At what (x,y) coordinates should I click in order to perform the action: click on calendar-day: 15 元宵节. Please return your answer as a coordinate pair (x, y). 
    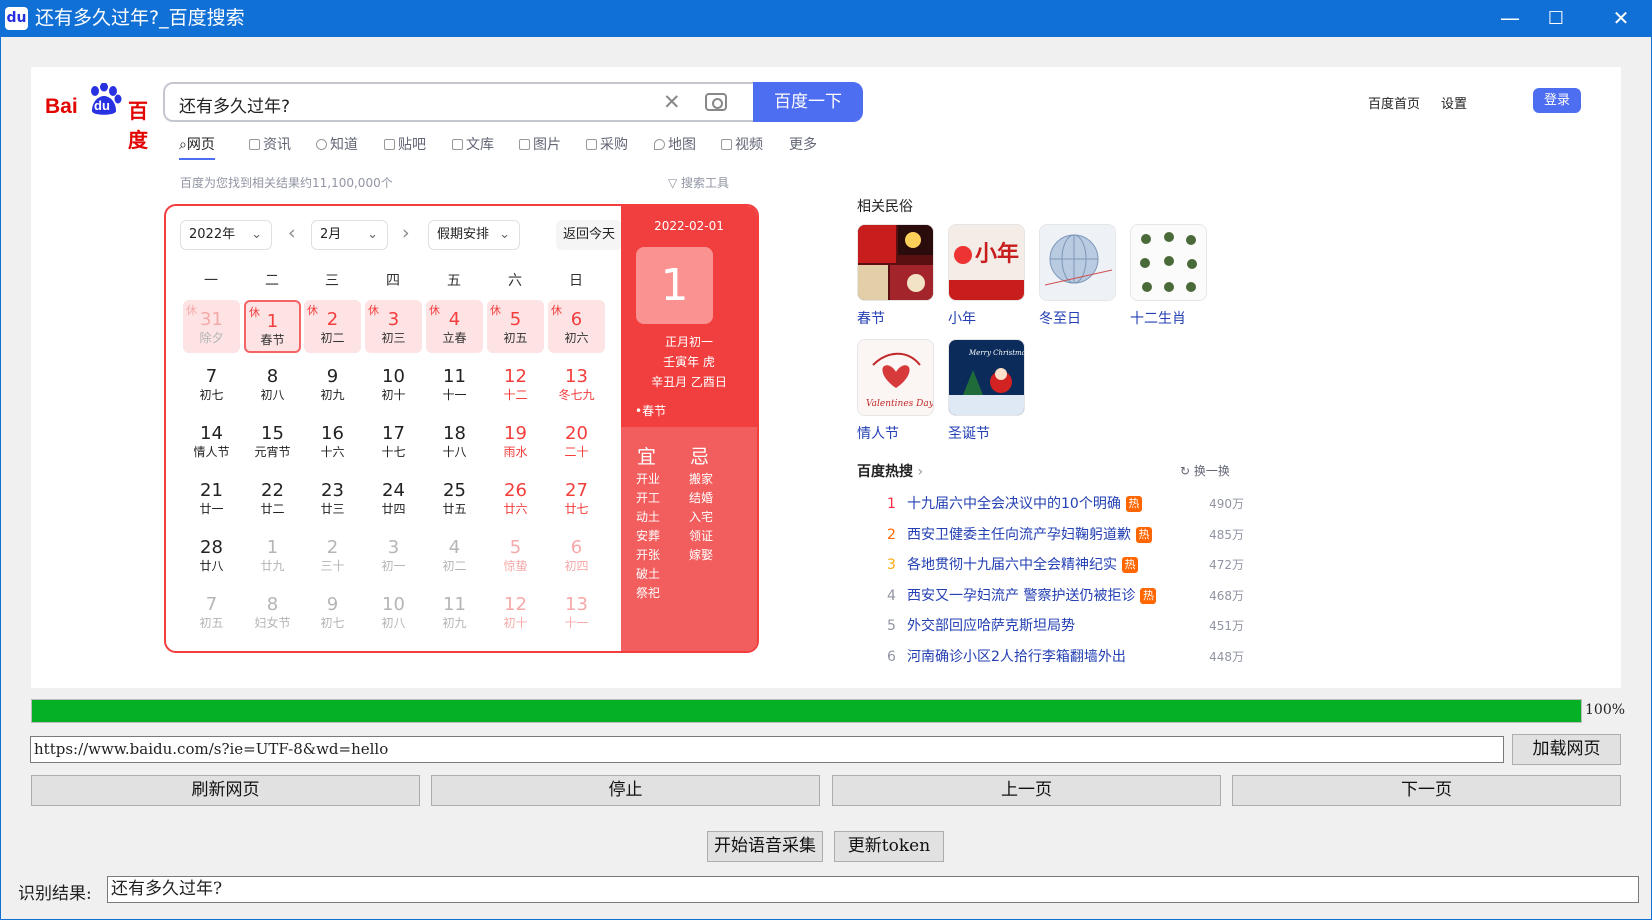
    Looking at the image, I should click on (272, 440).